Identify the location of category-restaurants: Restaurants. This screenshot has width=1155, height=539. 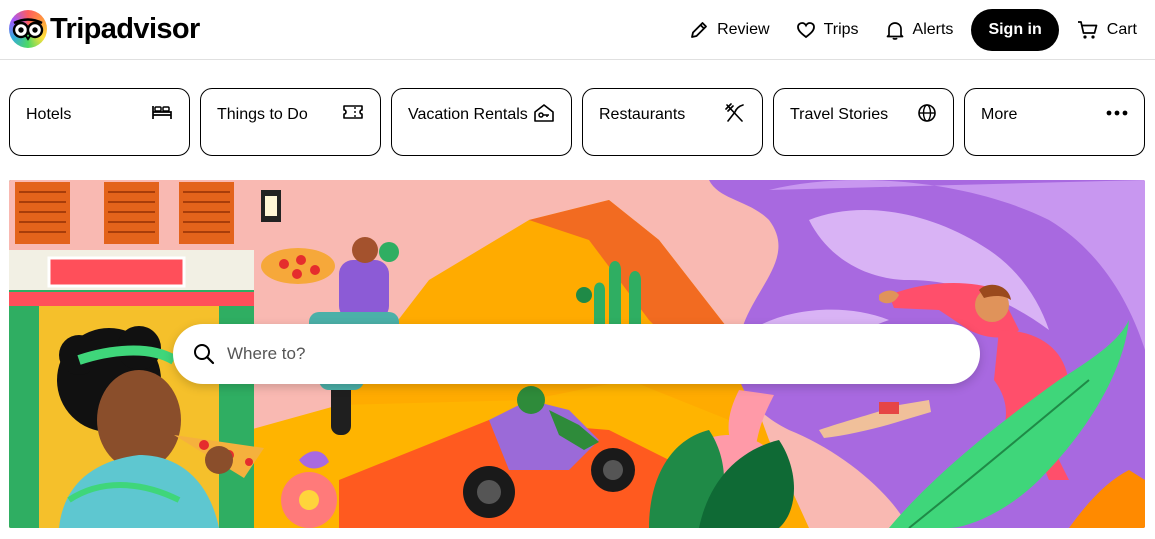
(672, 122).